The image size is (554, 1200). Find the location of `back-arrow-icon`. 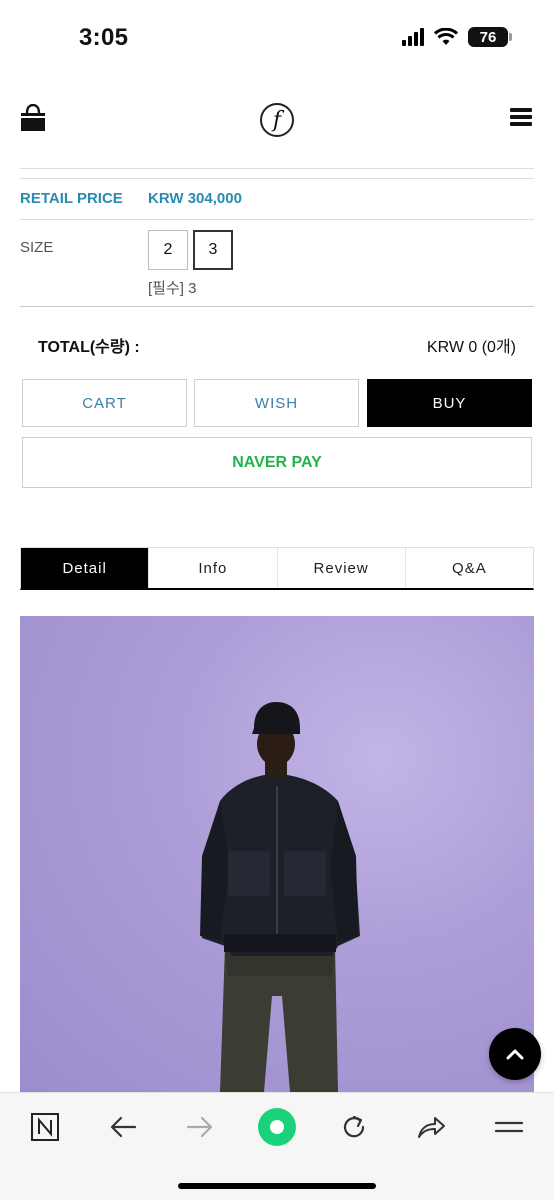

back-arrow-icon is located at coordinates (123, 1127).